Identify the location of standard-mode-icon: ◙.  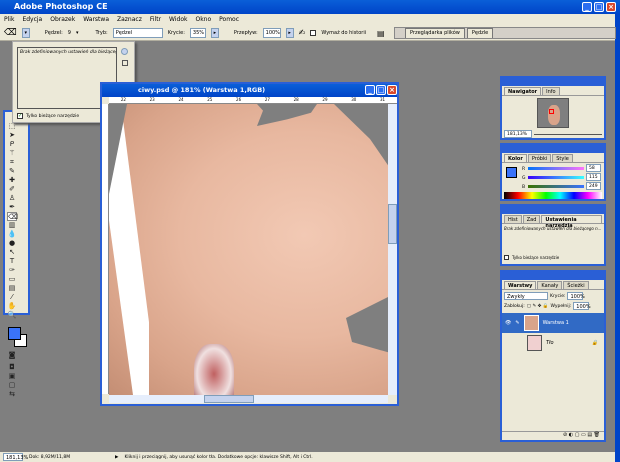
(12, 355).